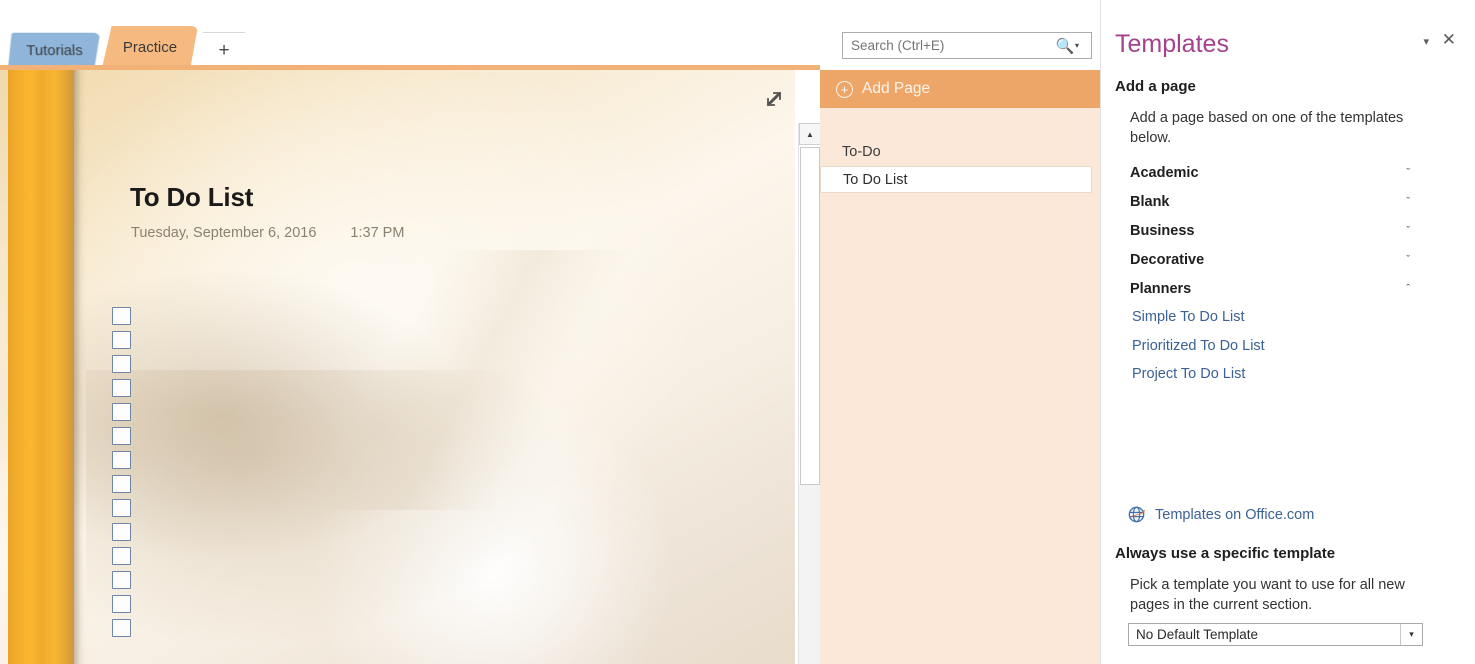 The height and width of the screenshot is (664, 1475). Describe the element at coordinates (1288, 201) in the screenshot. I see `template-category-blank: Blank ˇ` at that location.